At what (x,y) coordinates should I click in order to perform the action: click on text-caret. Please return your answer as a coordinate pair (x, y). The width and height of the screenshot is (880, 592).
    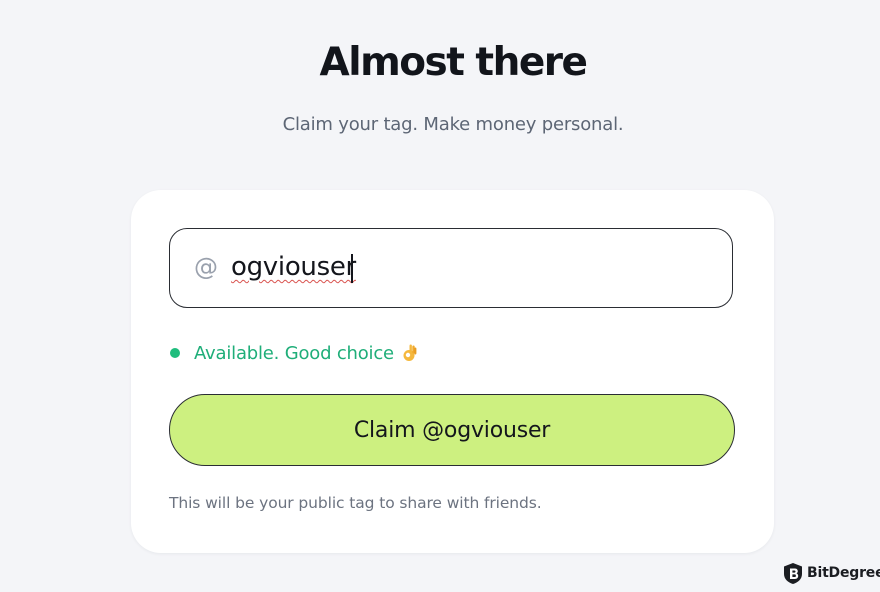
    Looking at the image, I should click on (352, 268).